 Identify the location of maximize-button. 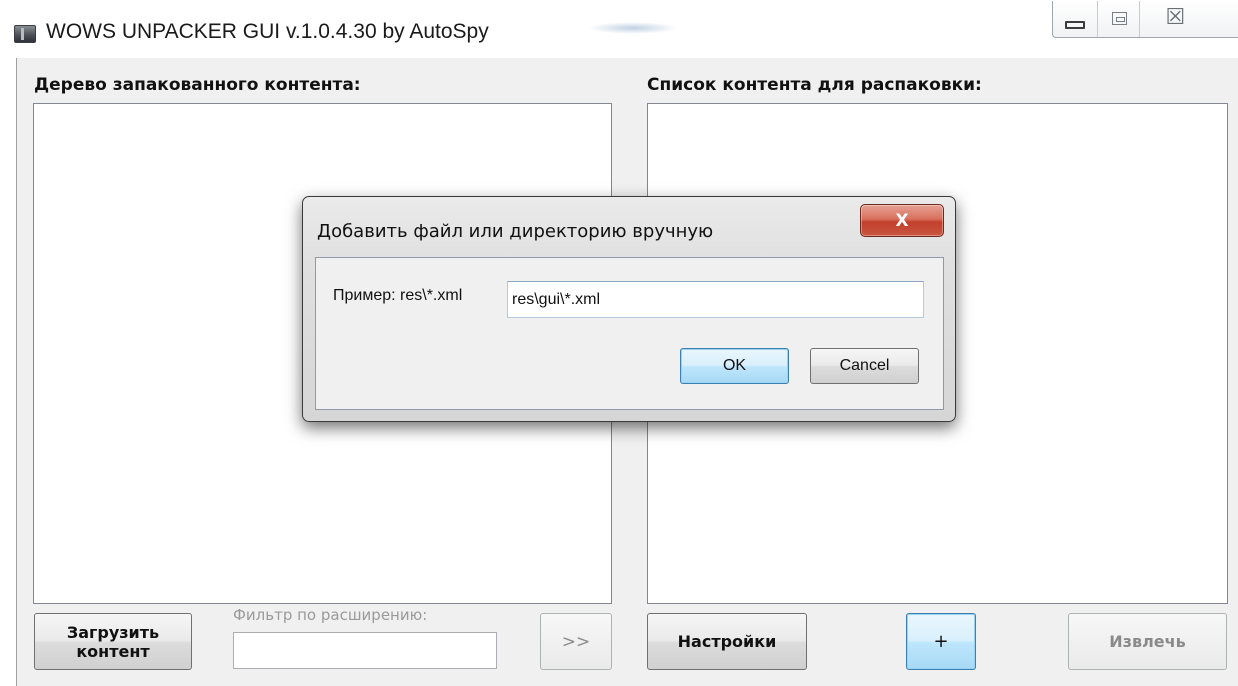
(1119, 19).